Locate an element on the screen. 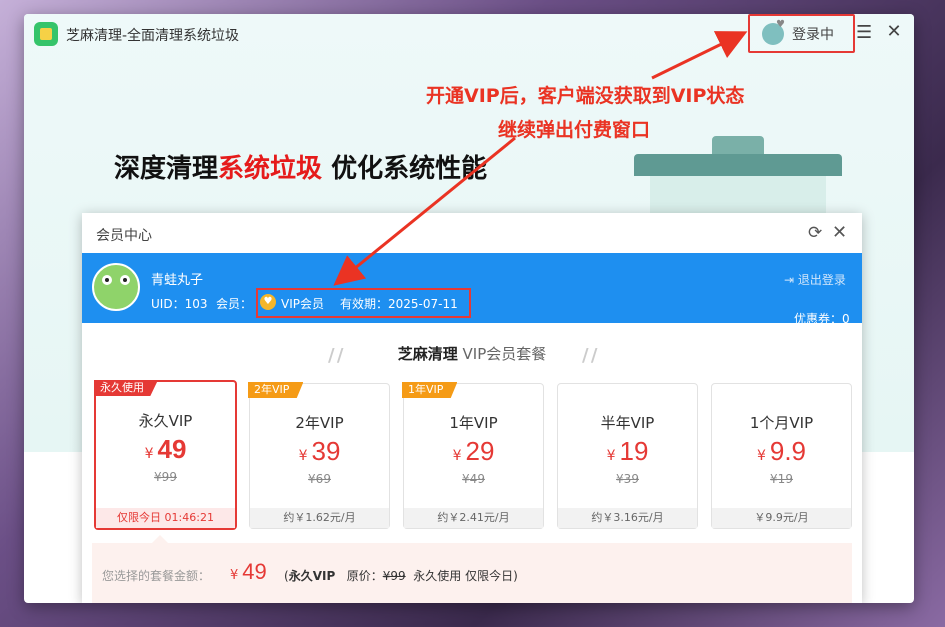  menu-icon: ☰ is located at coordinates (864, 33).